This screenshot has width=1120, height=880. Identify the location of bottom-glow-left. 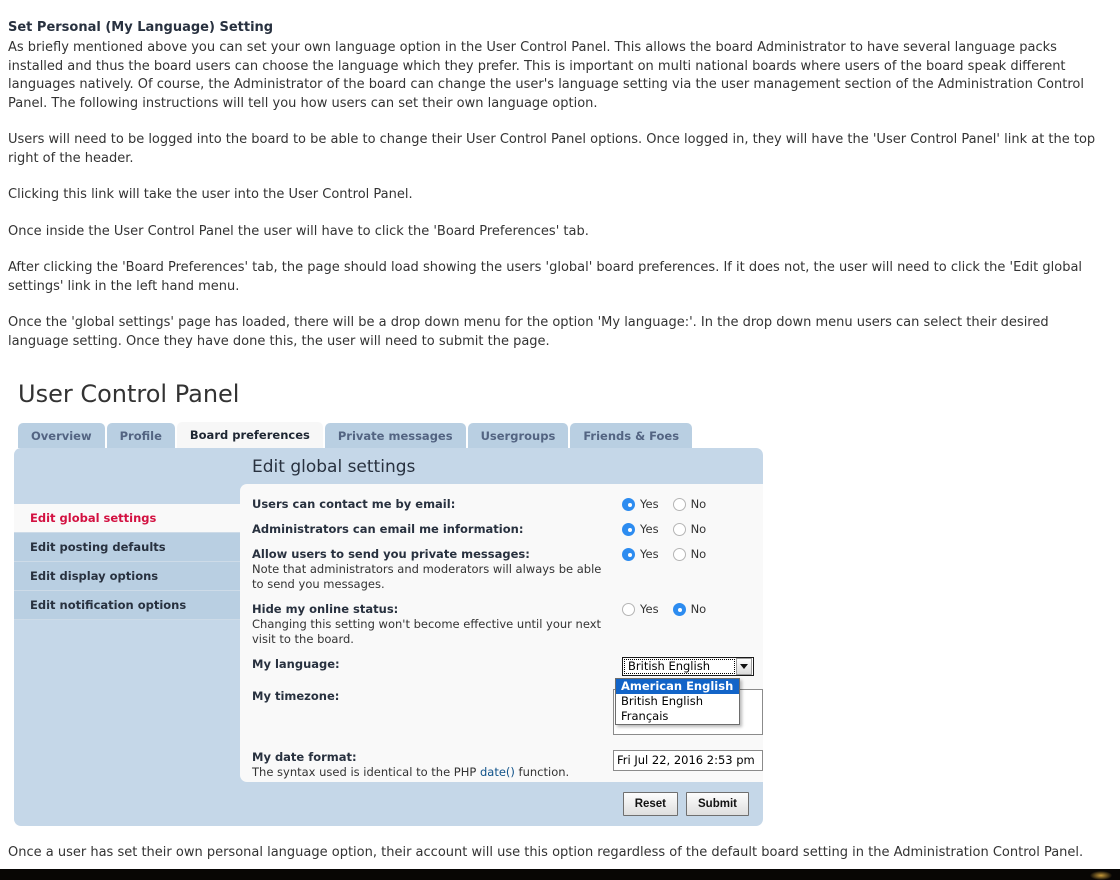
(1101, 875).